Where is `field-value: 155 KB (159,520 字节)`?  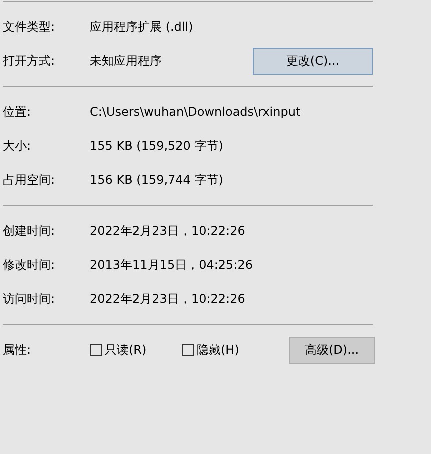
field-value: 155 KB (159,520 字节) is located at coordinates (157, 146).